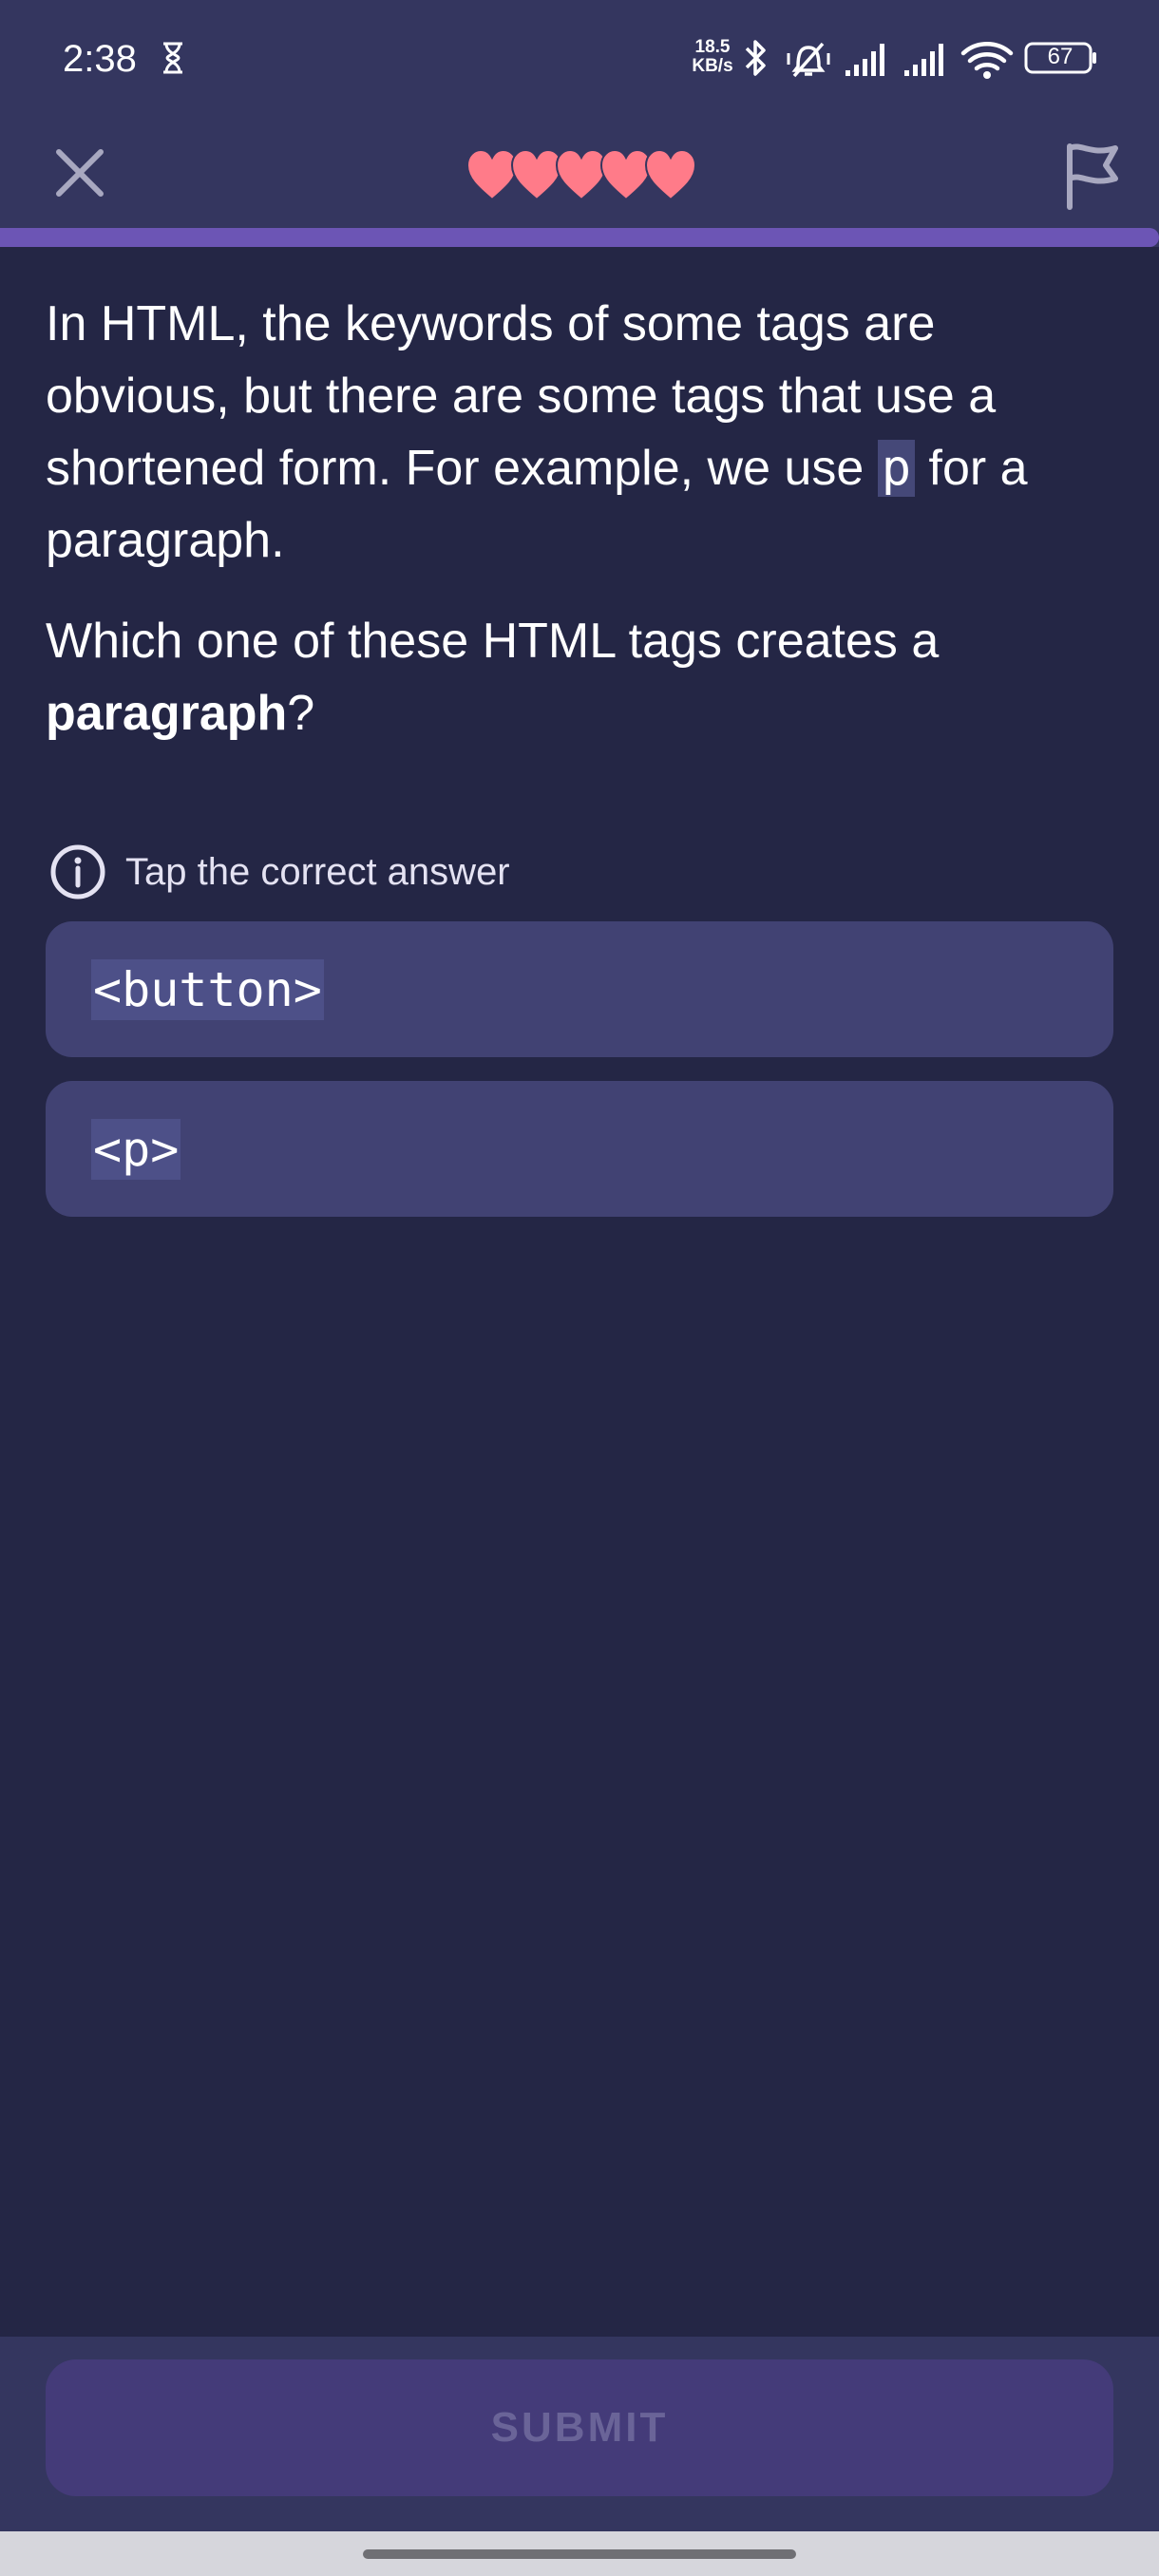 The width and height of the screenshot is (1159, 2576). I want to click on status-time: 2:38, so click(100, 59).